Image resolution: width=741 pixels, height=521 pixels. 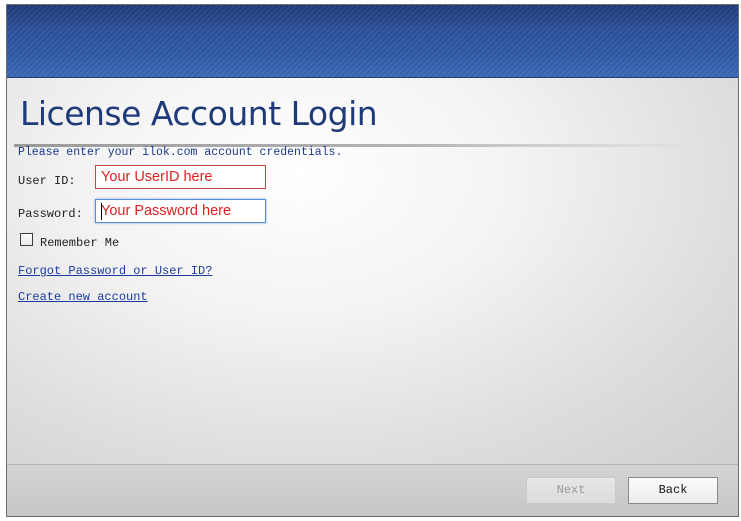 I want to click on header-banner, so click(x=372, y=41).